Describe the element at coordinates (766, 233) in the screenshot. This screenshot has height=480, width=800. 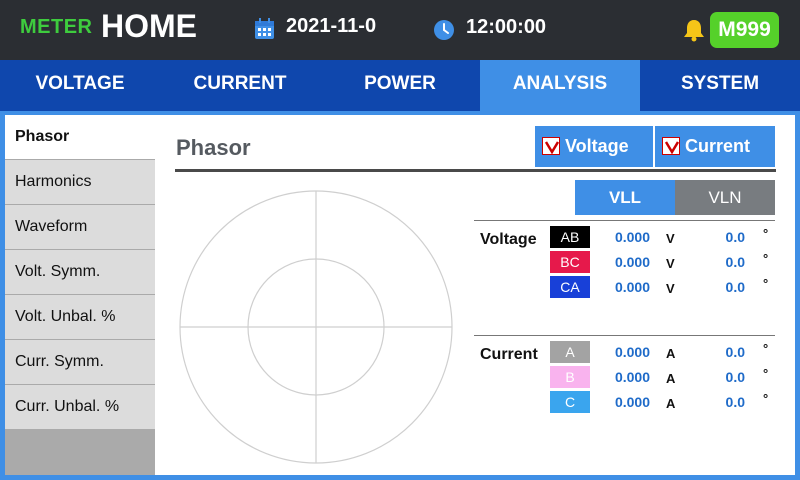
I see `voltage-degree-ab: °` at that location.